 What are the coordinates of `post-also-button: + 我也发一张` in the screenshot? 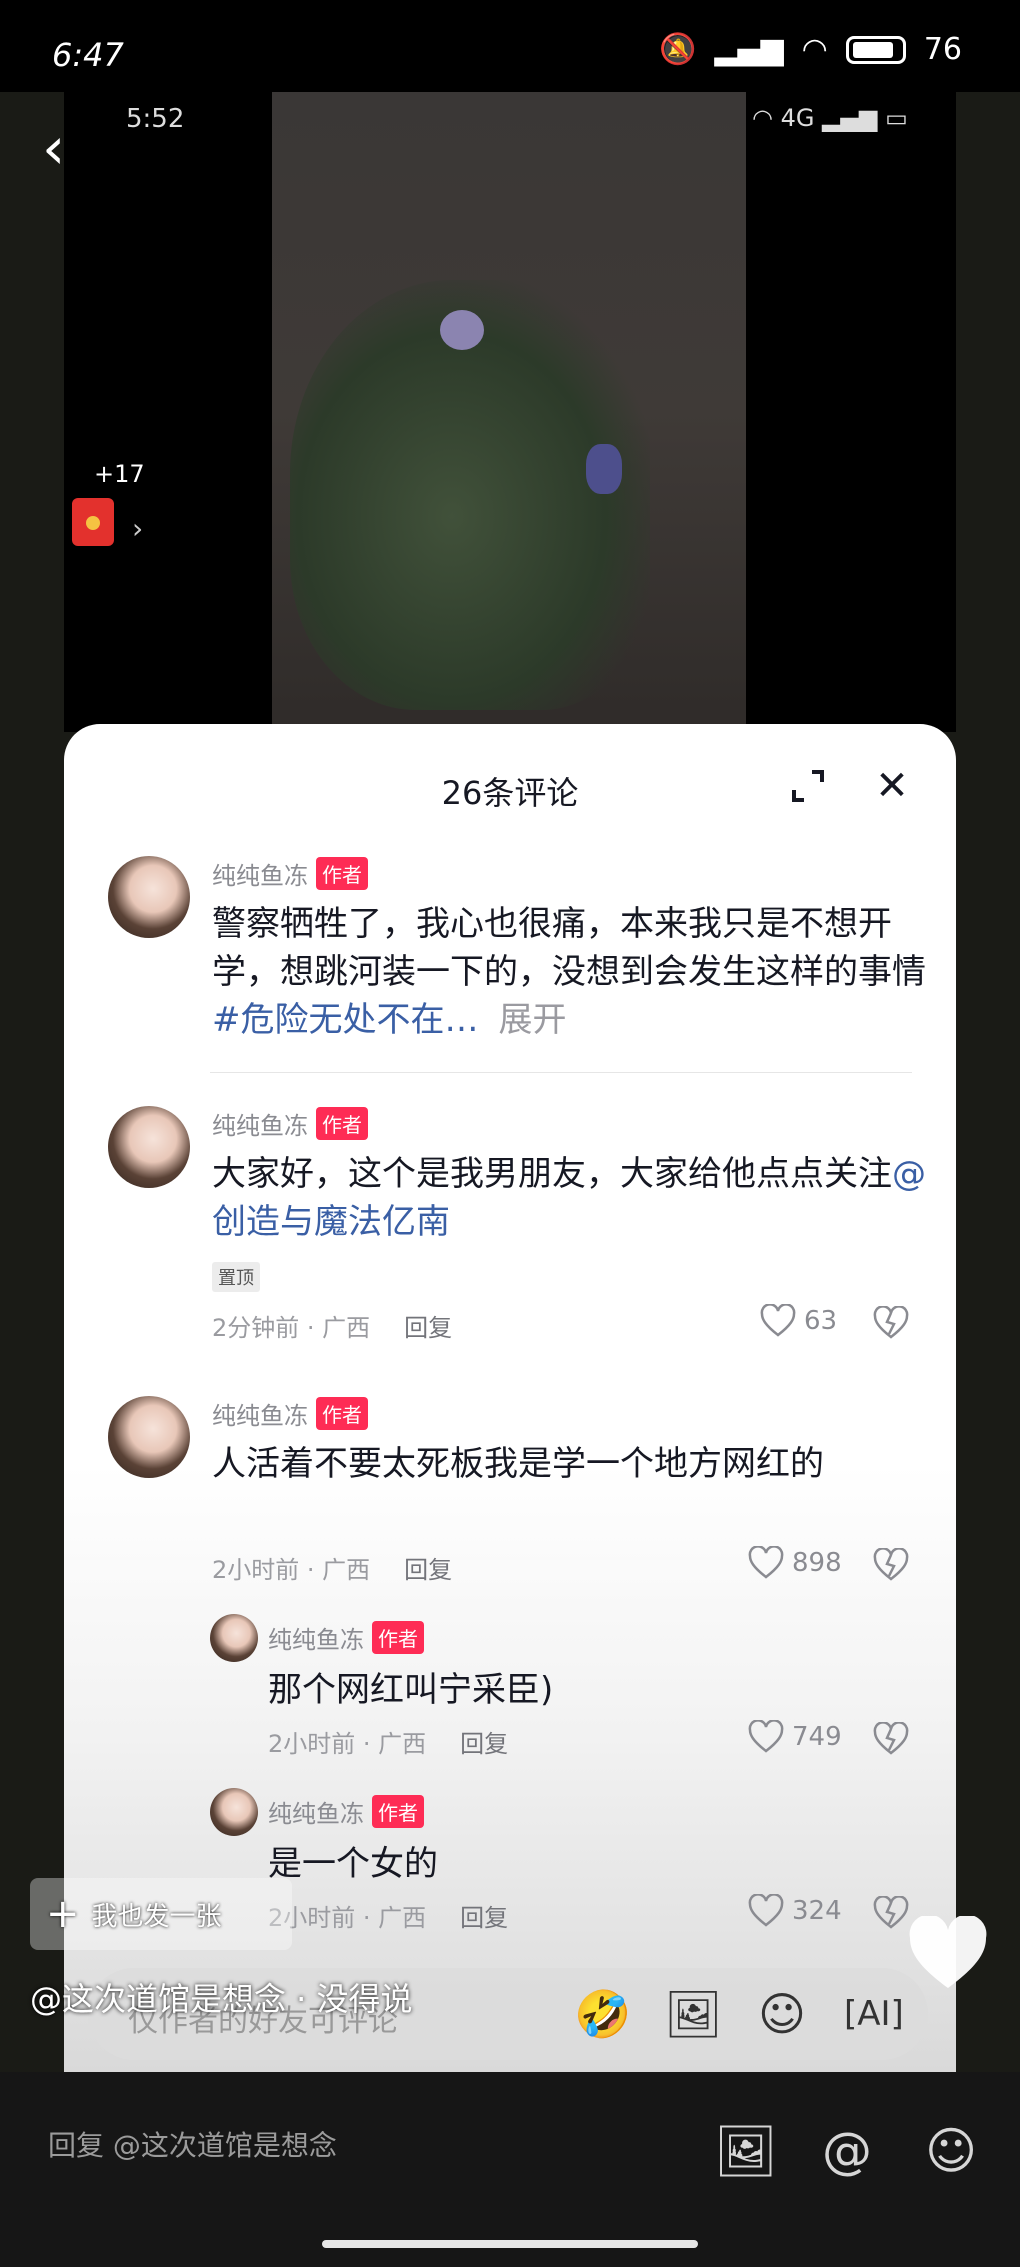 It's located at (161, 1914).